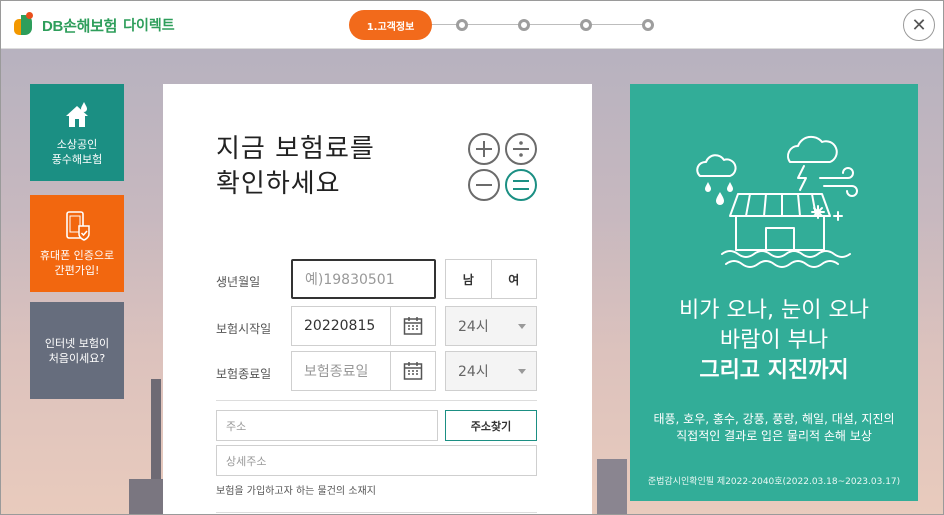 This screenshot has width=944, height=515. I want to click on promo-desc-line-2: 직접적인 결과로 입은 물리적 손해 보상, so click(774, 436).